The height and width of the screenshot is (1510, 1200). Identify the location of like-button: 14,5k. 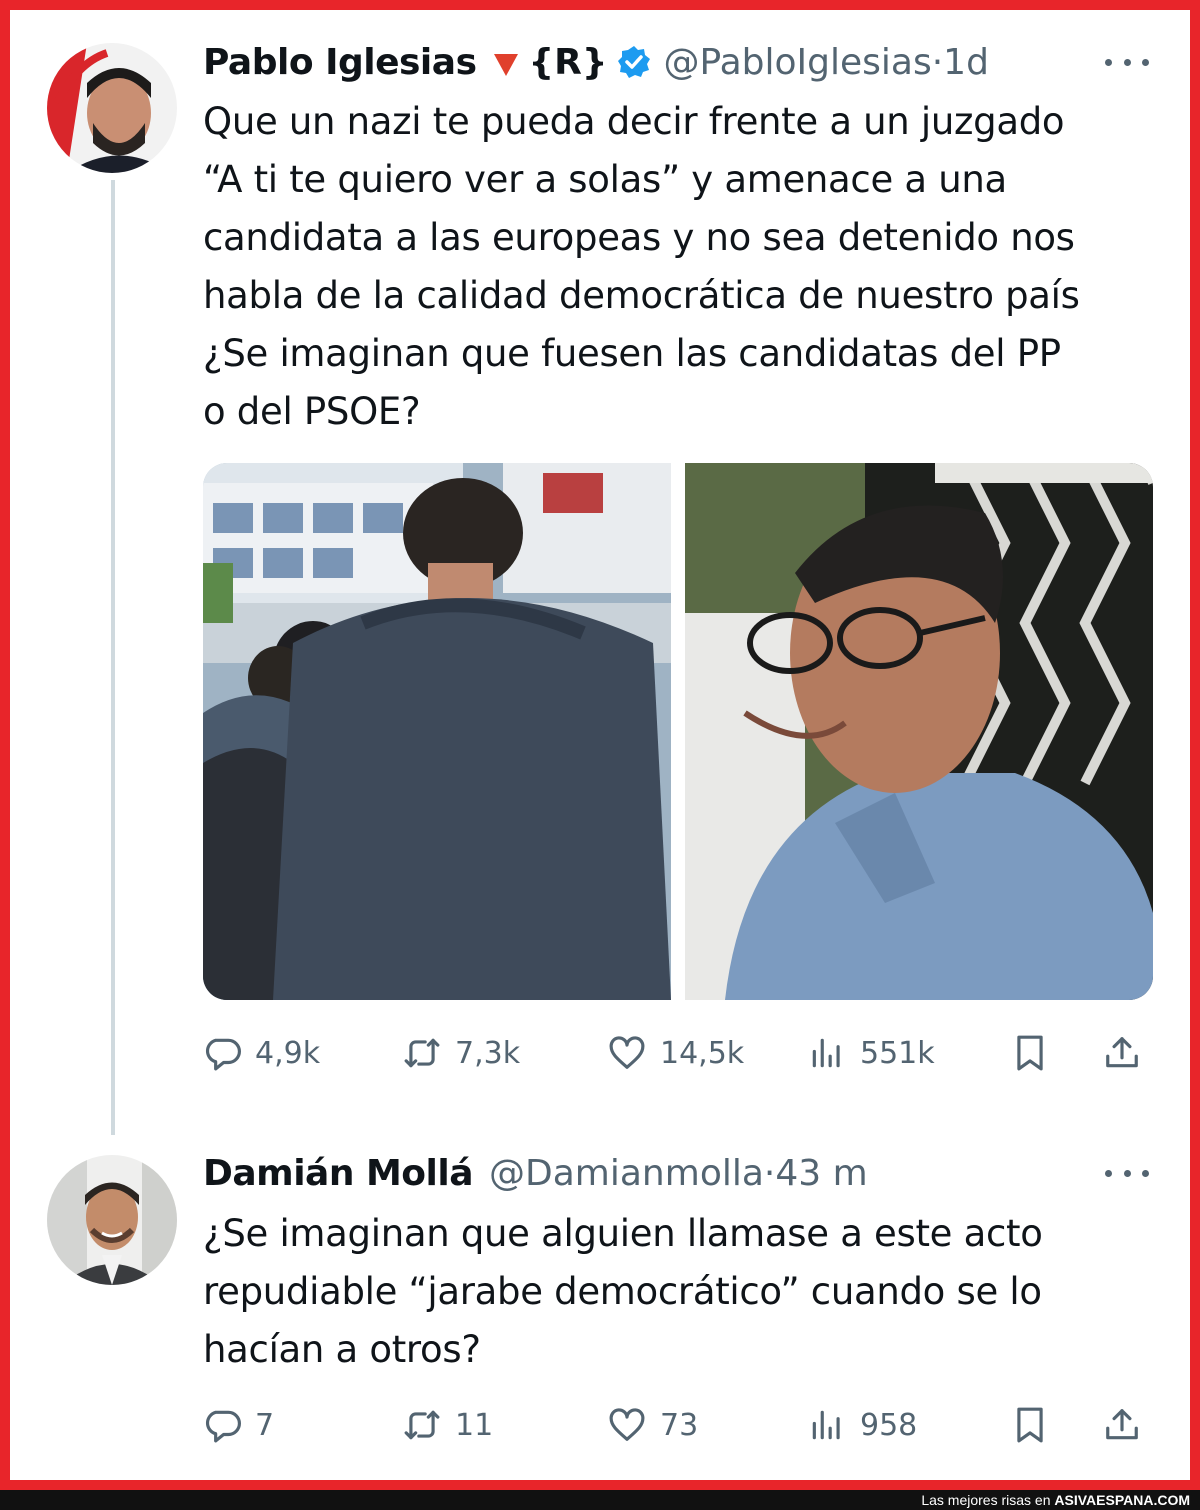
(676, 1053).